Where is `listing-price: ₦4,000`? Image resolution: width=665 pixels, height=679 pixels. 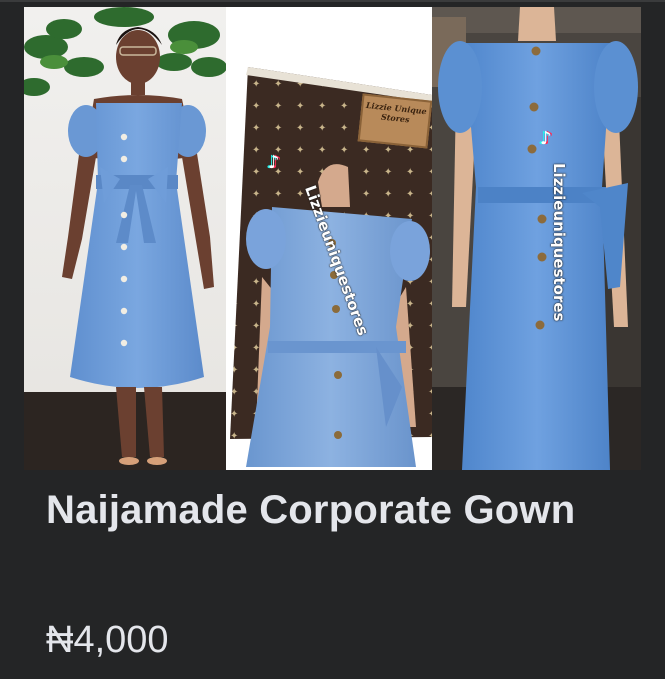 listing-price: ₦4,000 is located at coordinates (107, 640).